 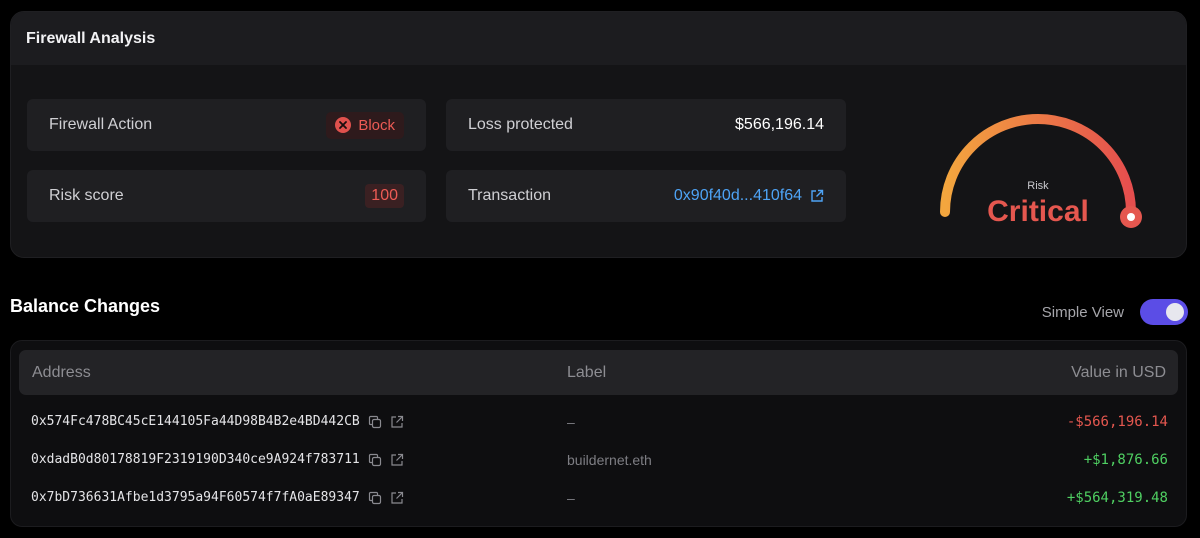 I want to click on block-badge: Block, so click(x=365, y=125).